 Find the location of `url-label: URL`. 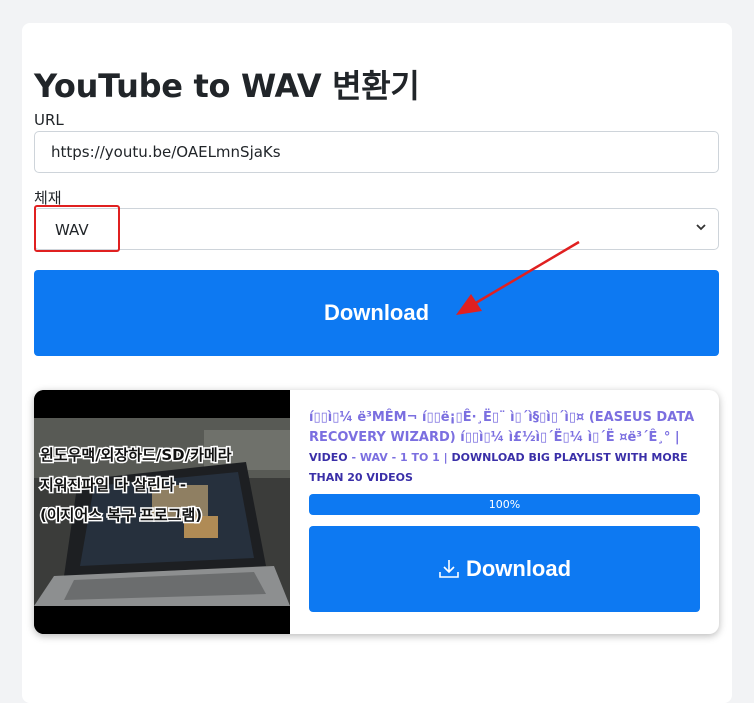

url-label: URL is located at coordinates (49, 120).